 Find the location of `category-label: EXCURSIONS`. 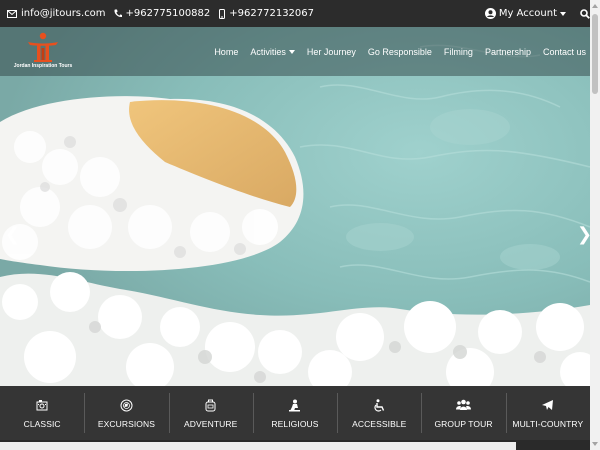

category-label: EXCURSIONS is located at coordinates (126, 424).